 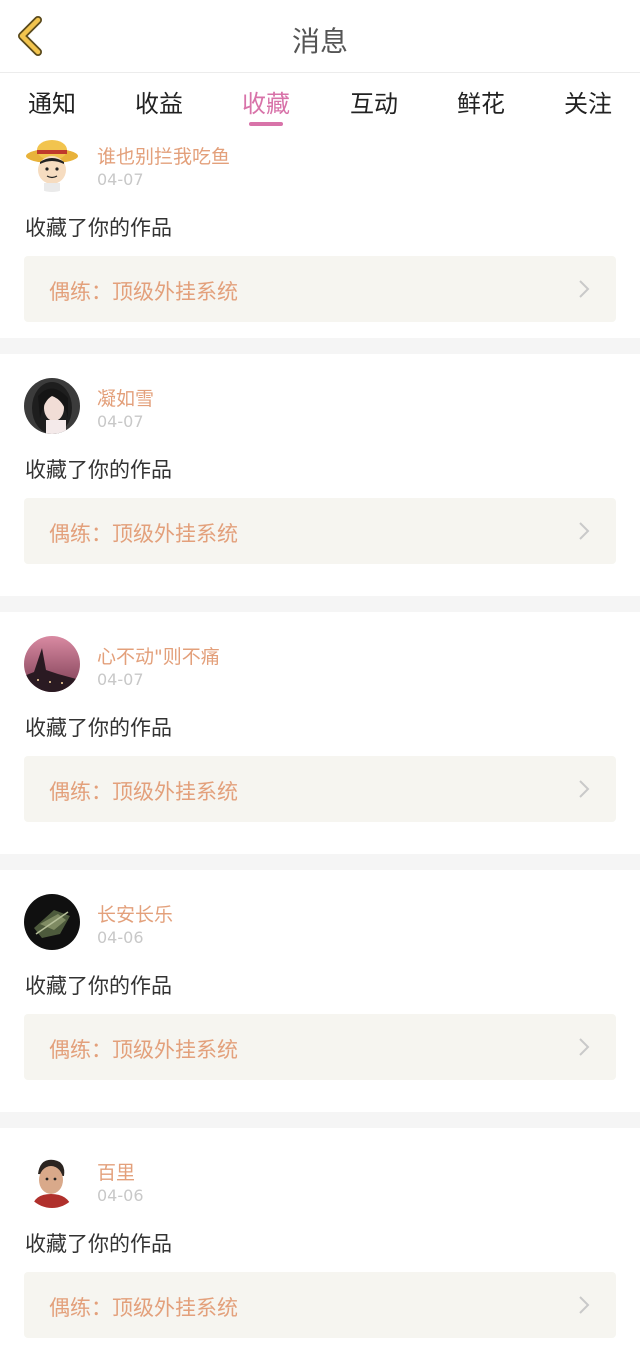 What do you see at coordinates (52, 101) in the screenshot?
I see `tab-notifications: 通知` at bounding box center [52, 101].